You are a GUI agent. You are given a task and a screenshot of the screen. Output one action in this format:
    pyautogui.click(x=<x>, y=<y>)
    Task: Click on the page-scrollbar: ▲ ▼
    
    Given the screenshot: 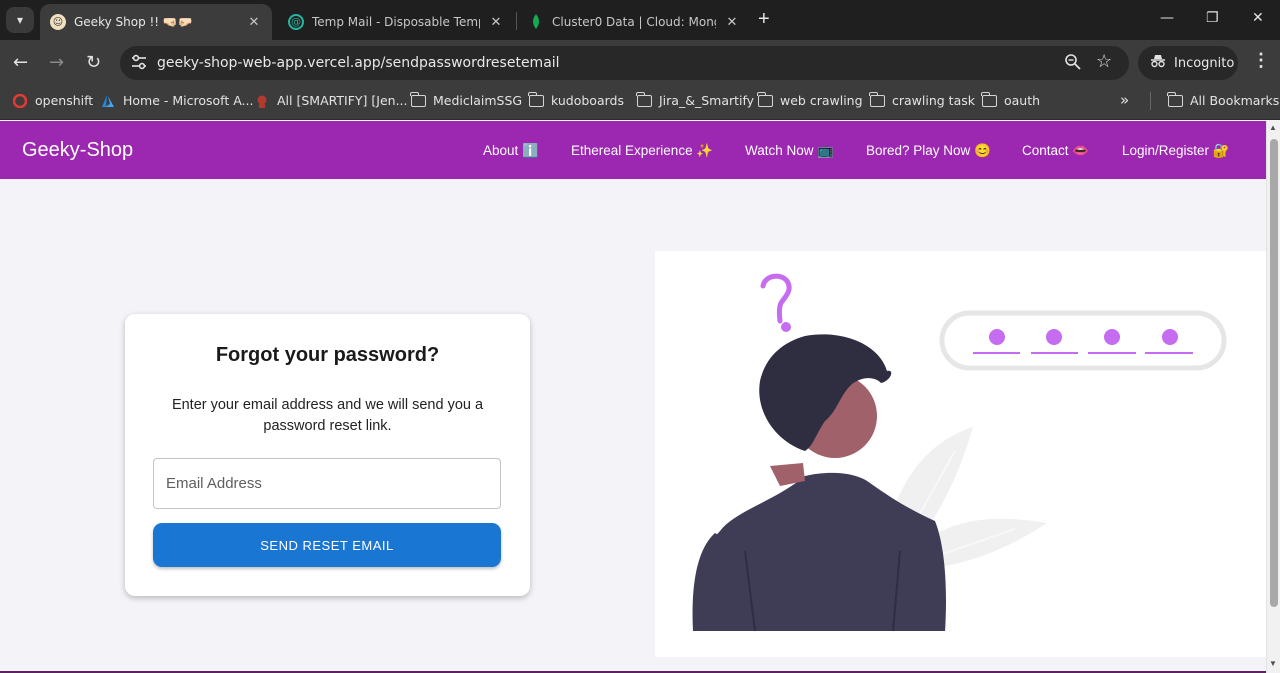 What is the action you would take?
    pyautogui.click(x=1273, y=397)
    